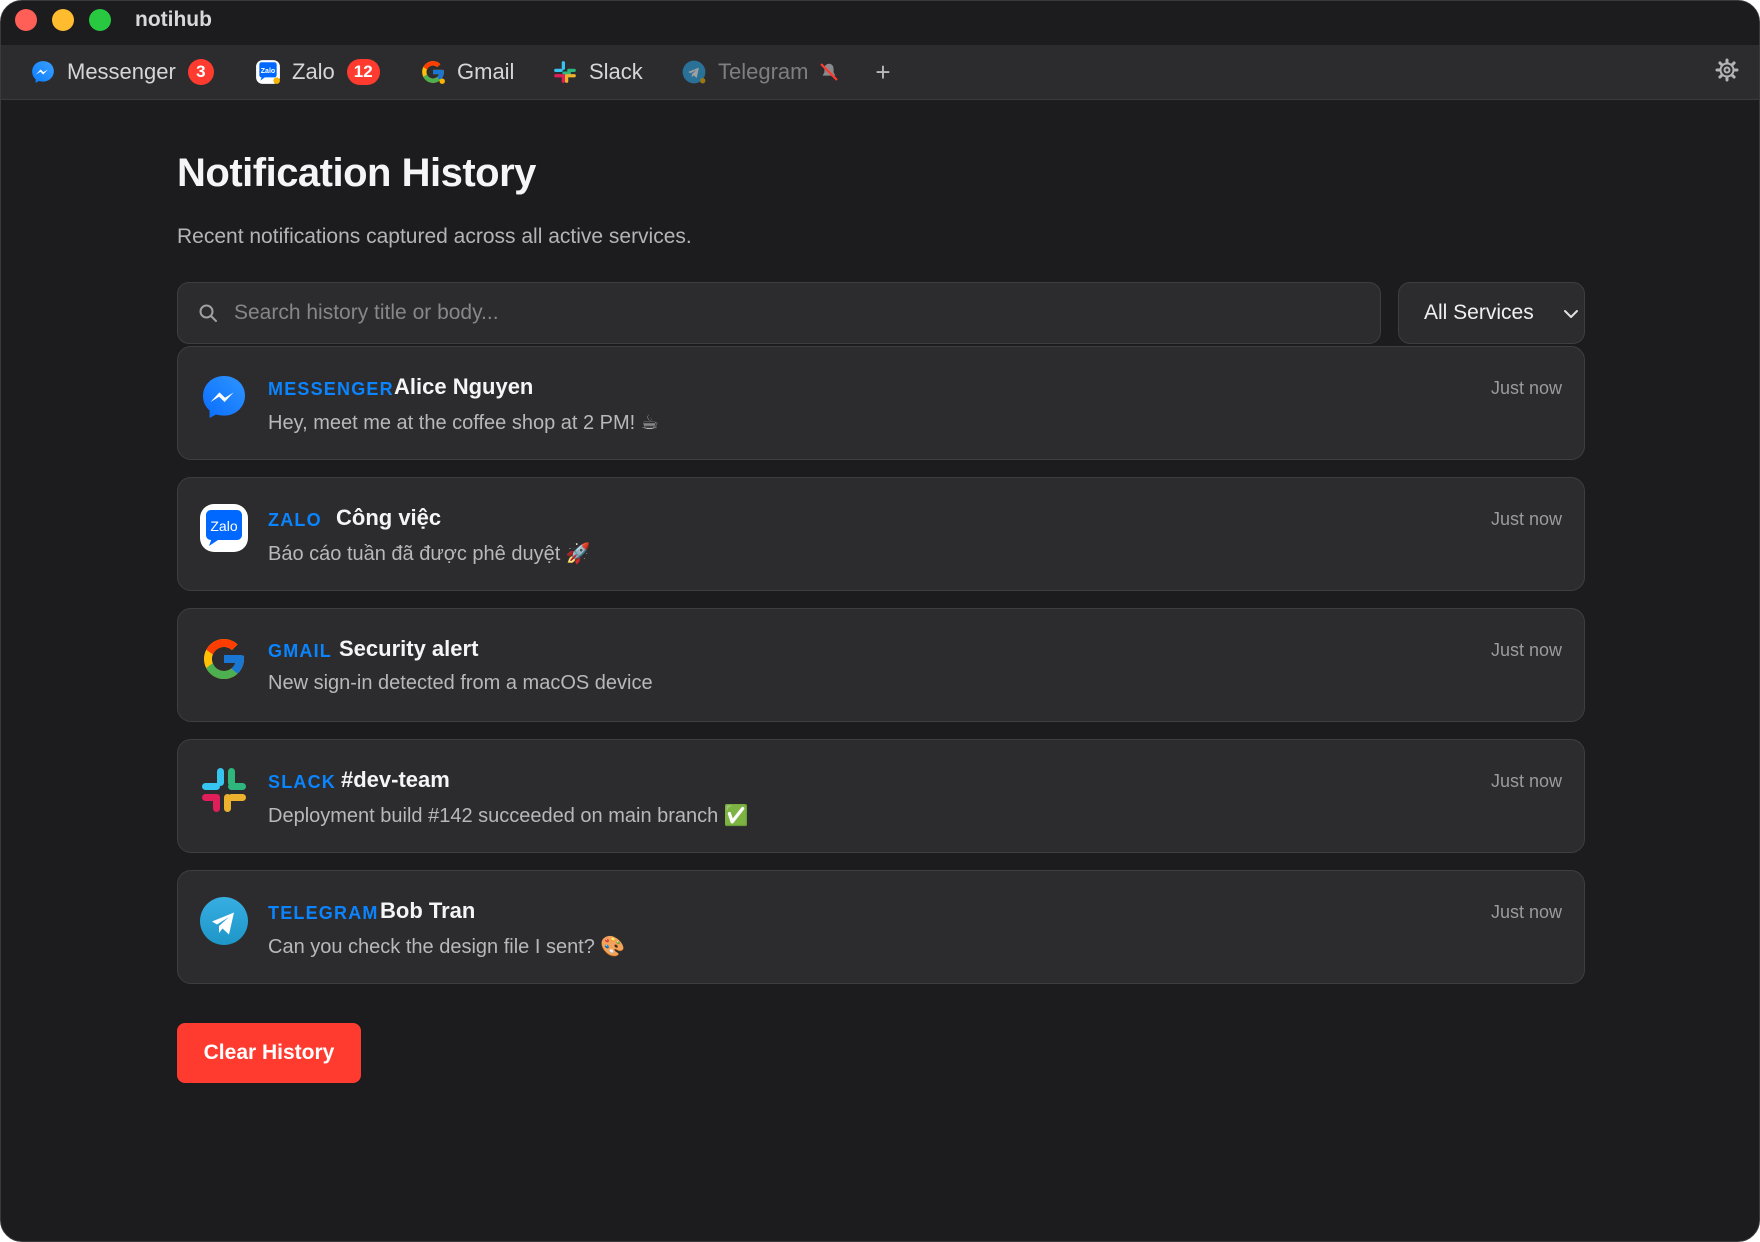  I want to click on tab-slack: Slack, so click(597, 72).